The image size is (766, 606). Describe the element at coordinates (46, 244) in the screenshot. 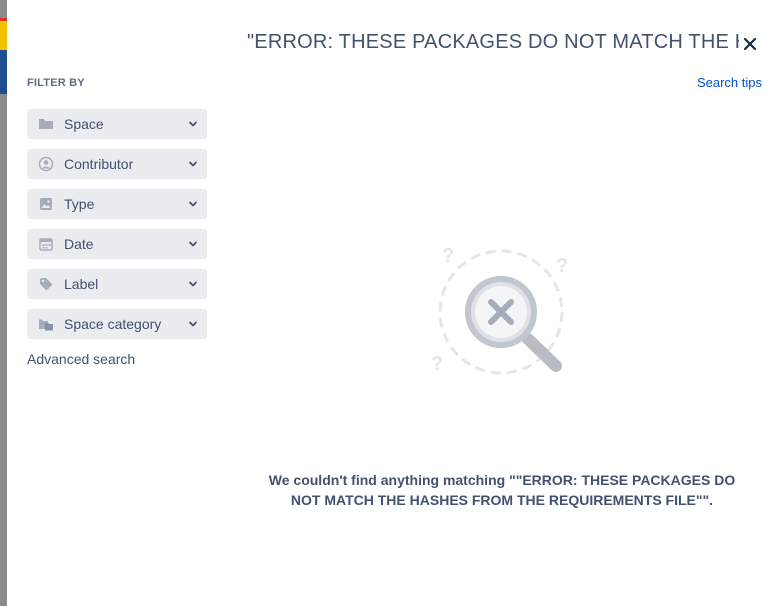

I see `calendar-icon` at that location.